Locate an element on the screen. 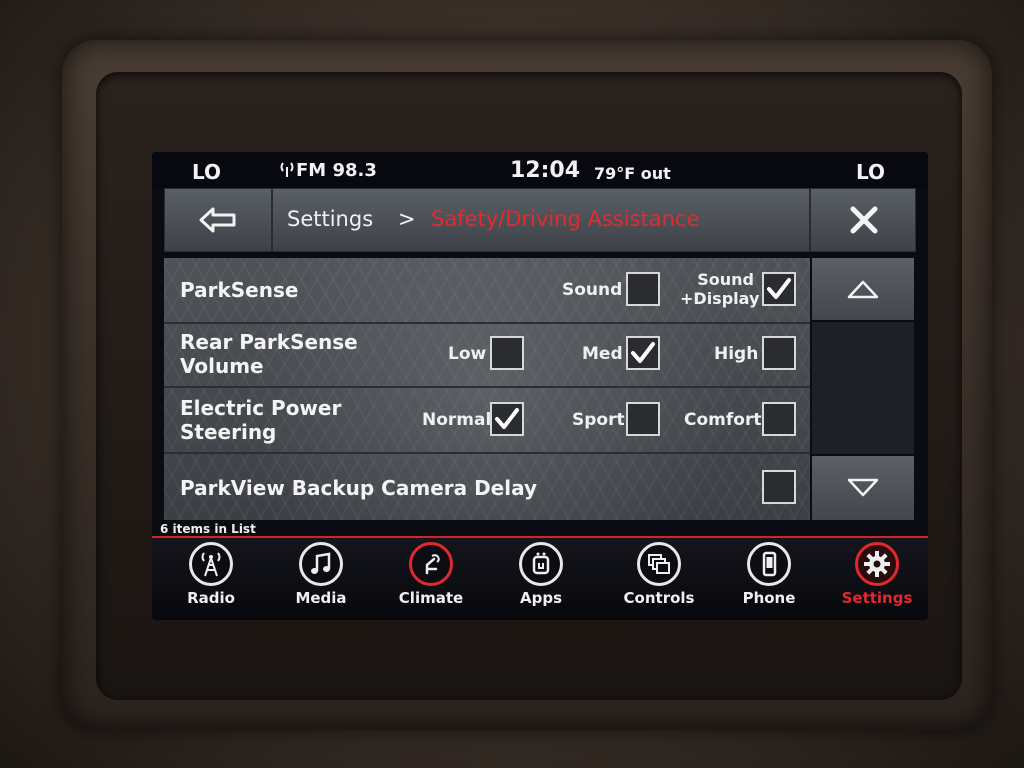 The height and width of the screenshot is (768, 1024). chevron-down-icon is located at coordinates (863, 487).